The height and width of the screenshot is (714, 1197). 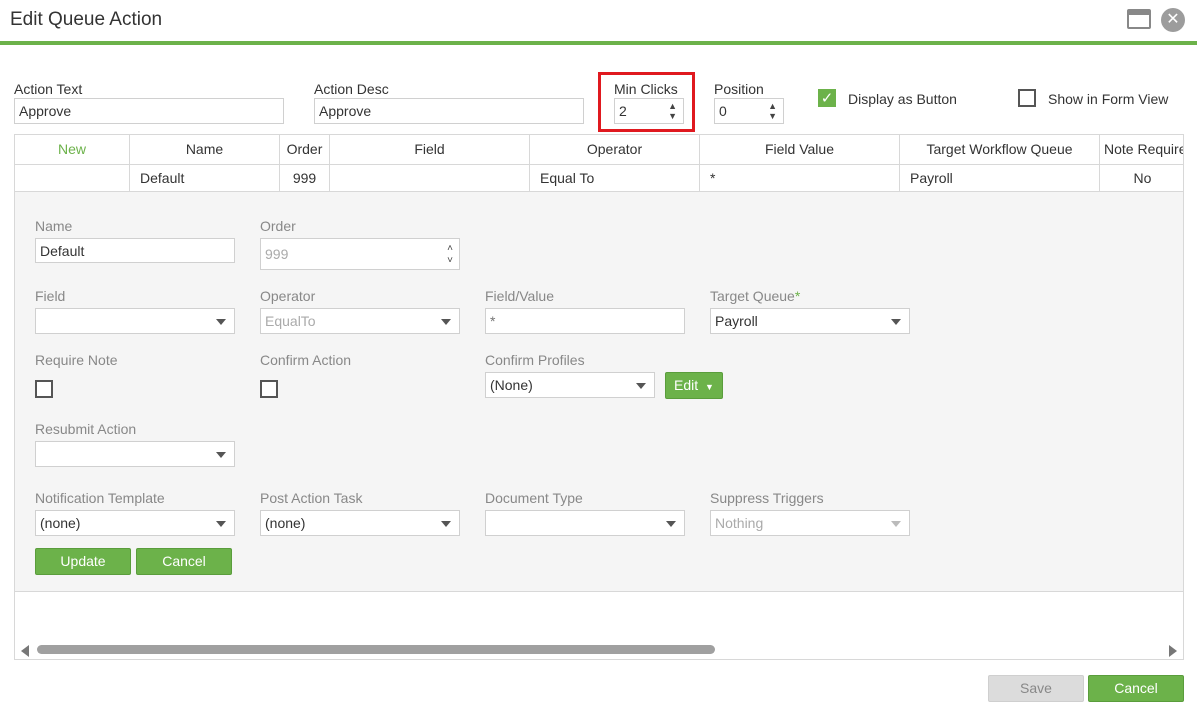 What do you see at coordinates (535, 360) in the screenshot?
I see `confirm-profiles-label: Confirm Profiles` at bounding box center [535, 360].